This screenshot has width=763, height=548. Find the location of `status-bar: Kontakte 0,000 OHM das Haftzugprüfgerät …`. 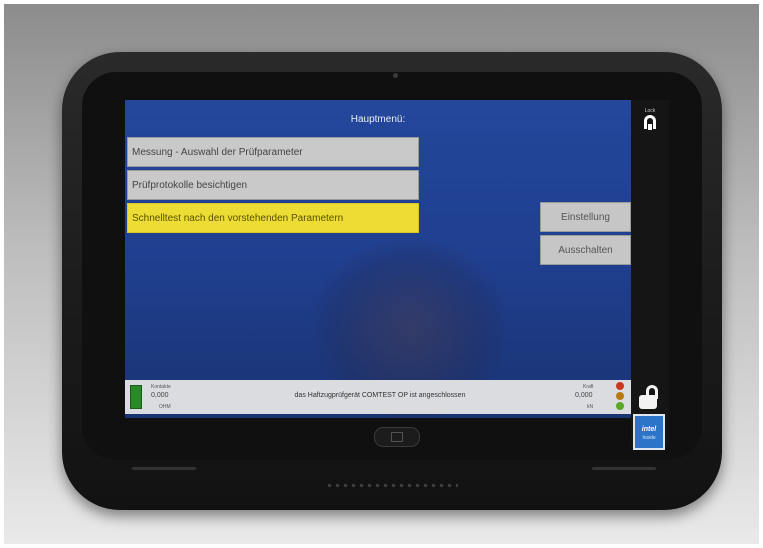

status-bar: Kontakte 0,000 OHM das Haftzugprüfgerät … is located at coordinates (378, 397).